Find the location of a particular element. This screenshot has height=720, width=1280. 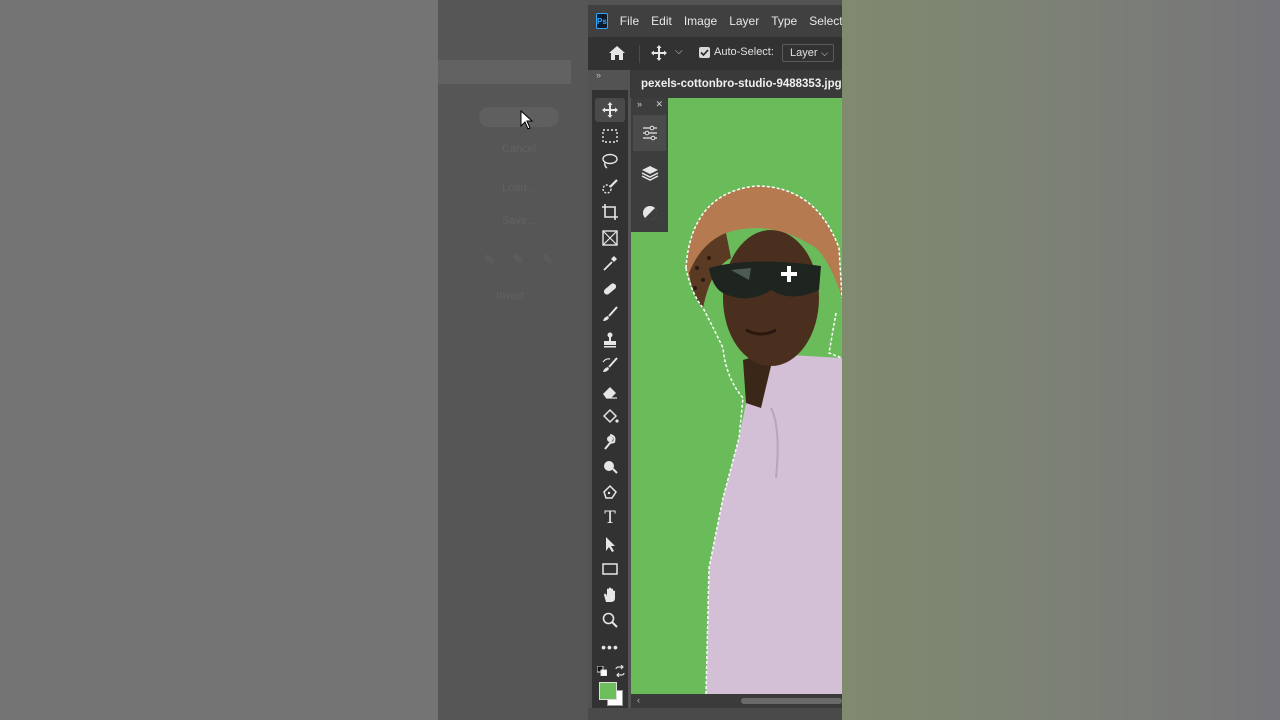

panel-header: » ✕ is located at coordinates (649, 105).